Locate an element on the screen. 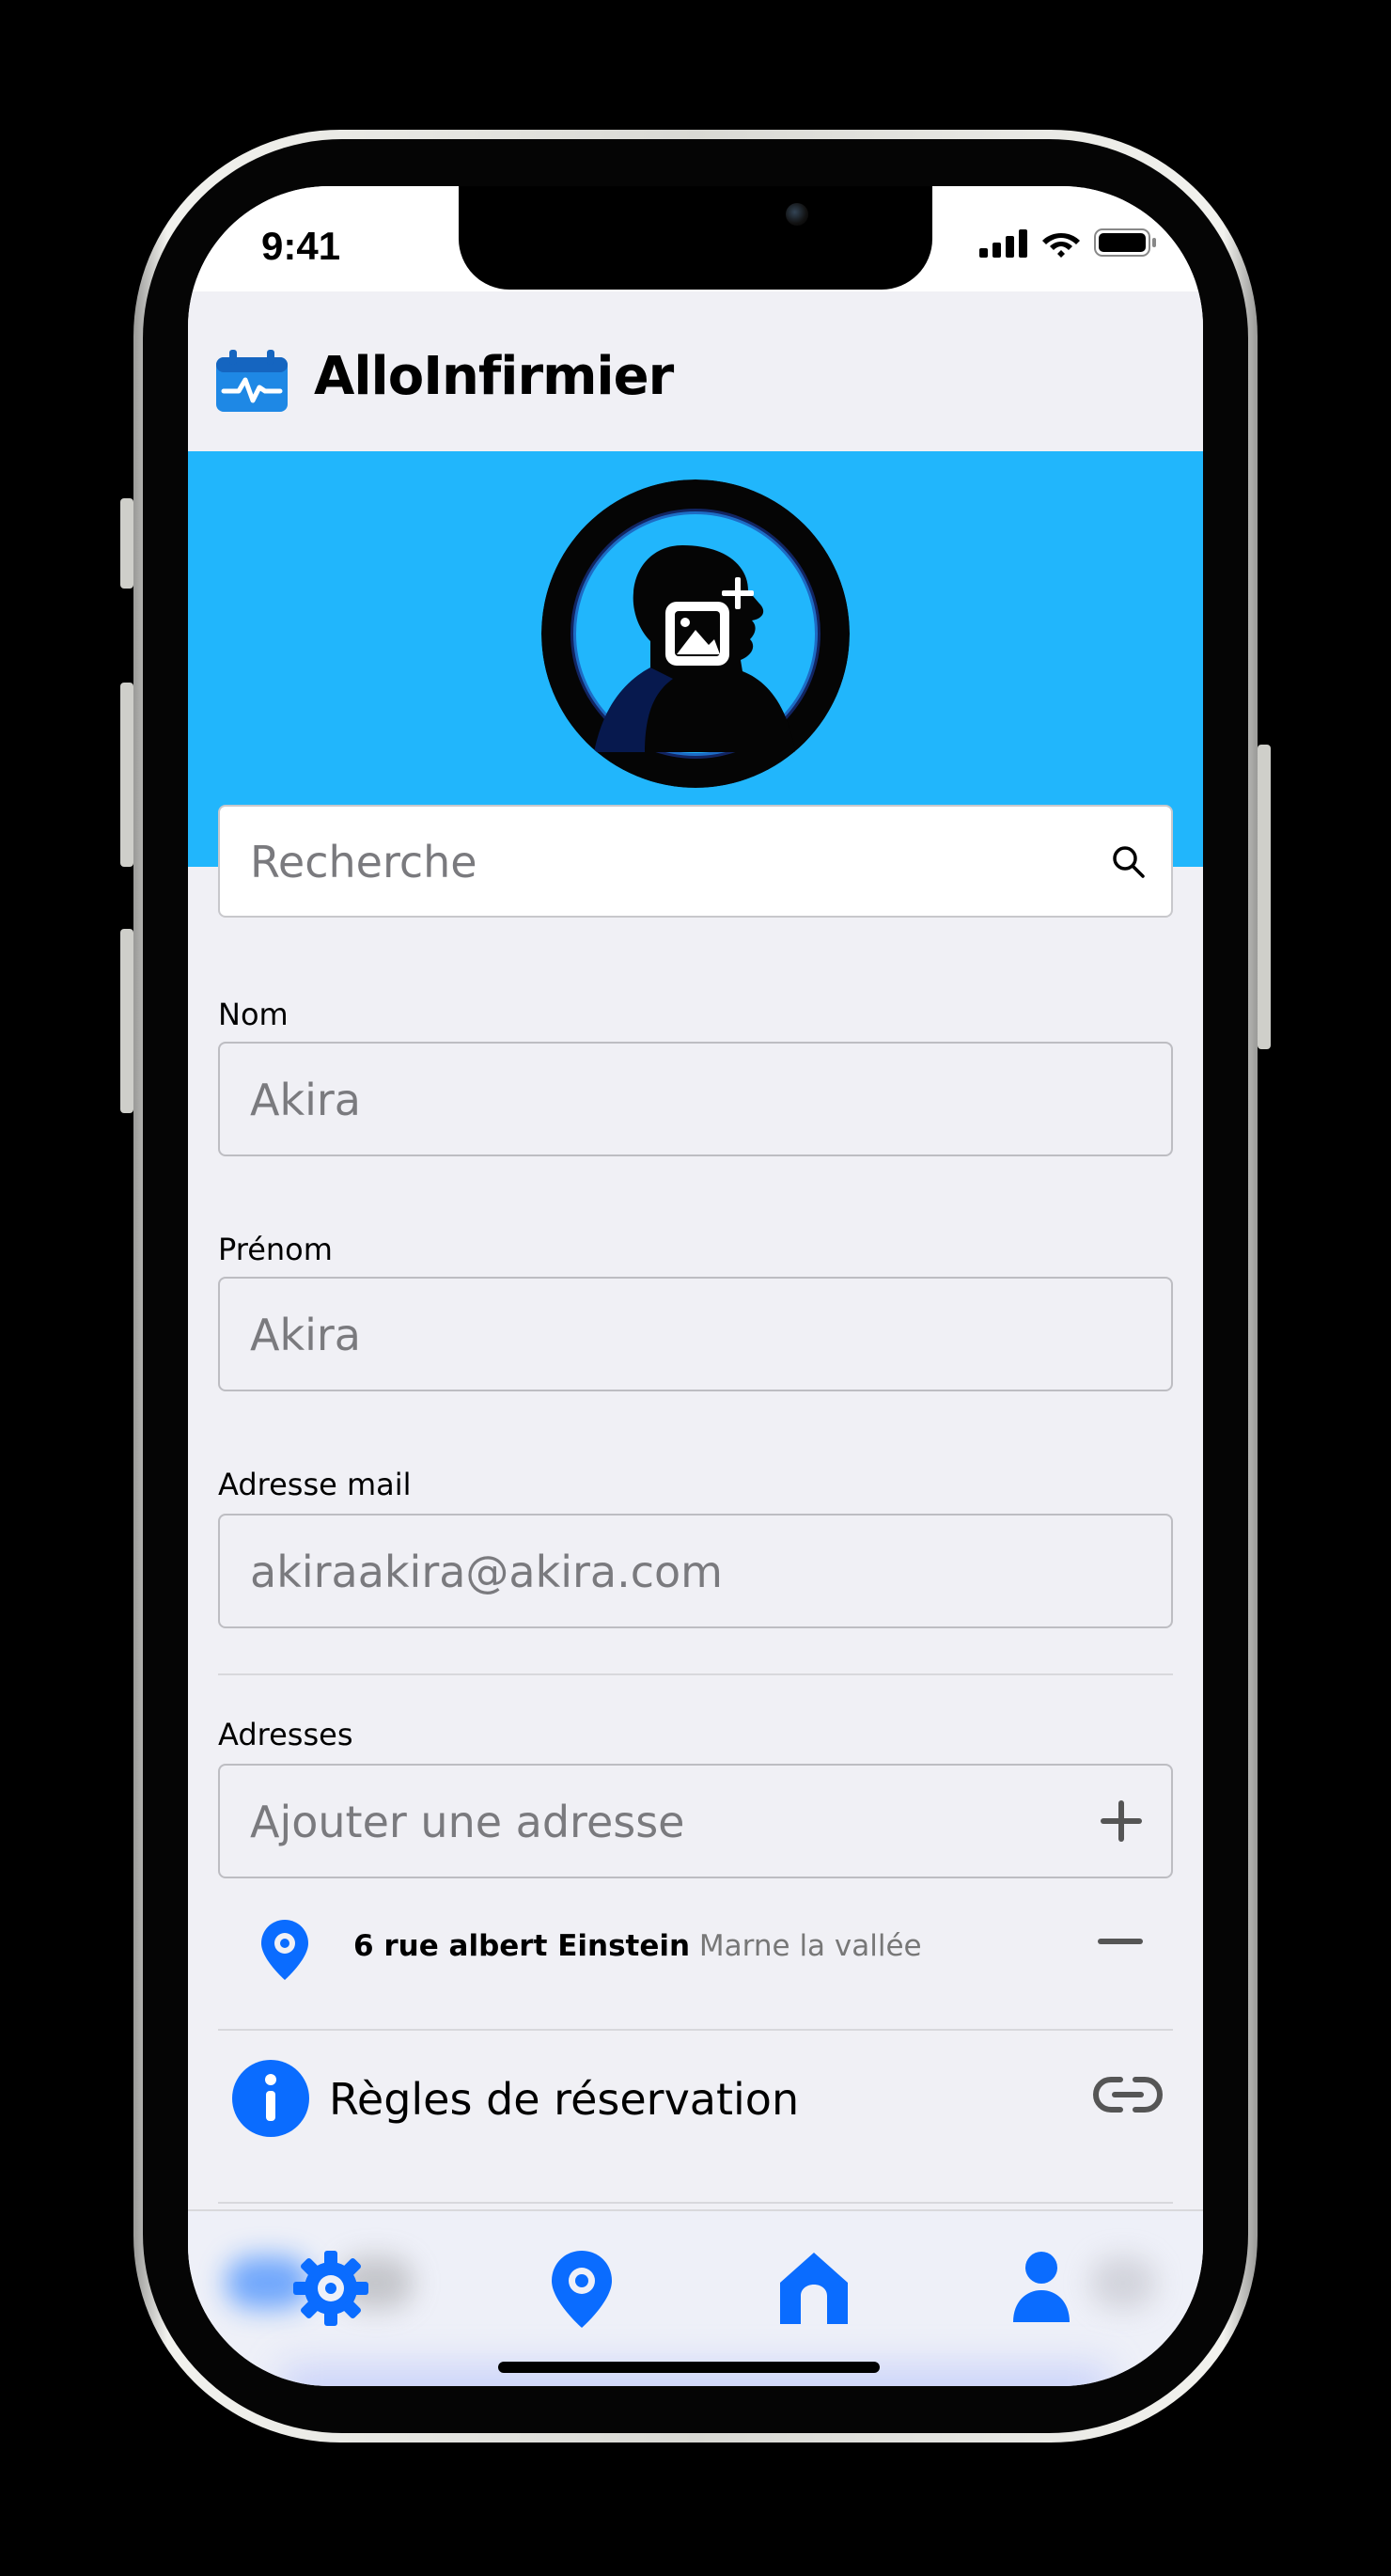 This screenshot has height=2576, width=1391. tab-settings is located at coordinates (331, 2291).